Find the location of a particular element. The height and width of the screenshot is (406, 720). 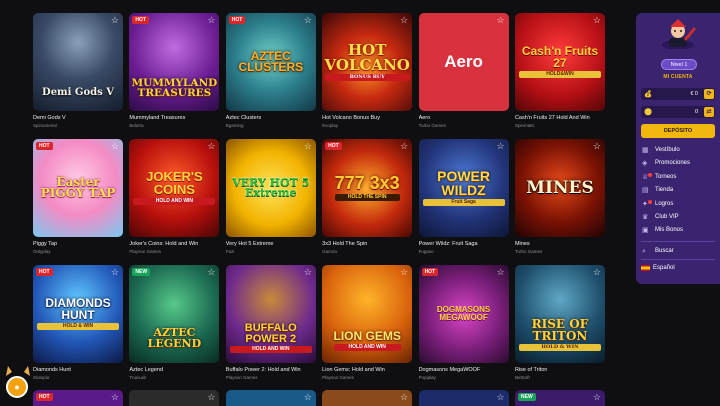

game-title: Mummyland Treasures is located at coordinates (174, 118).